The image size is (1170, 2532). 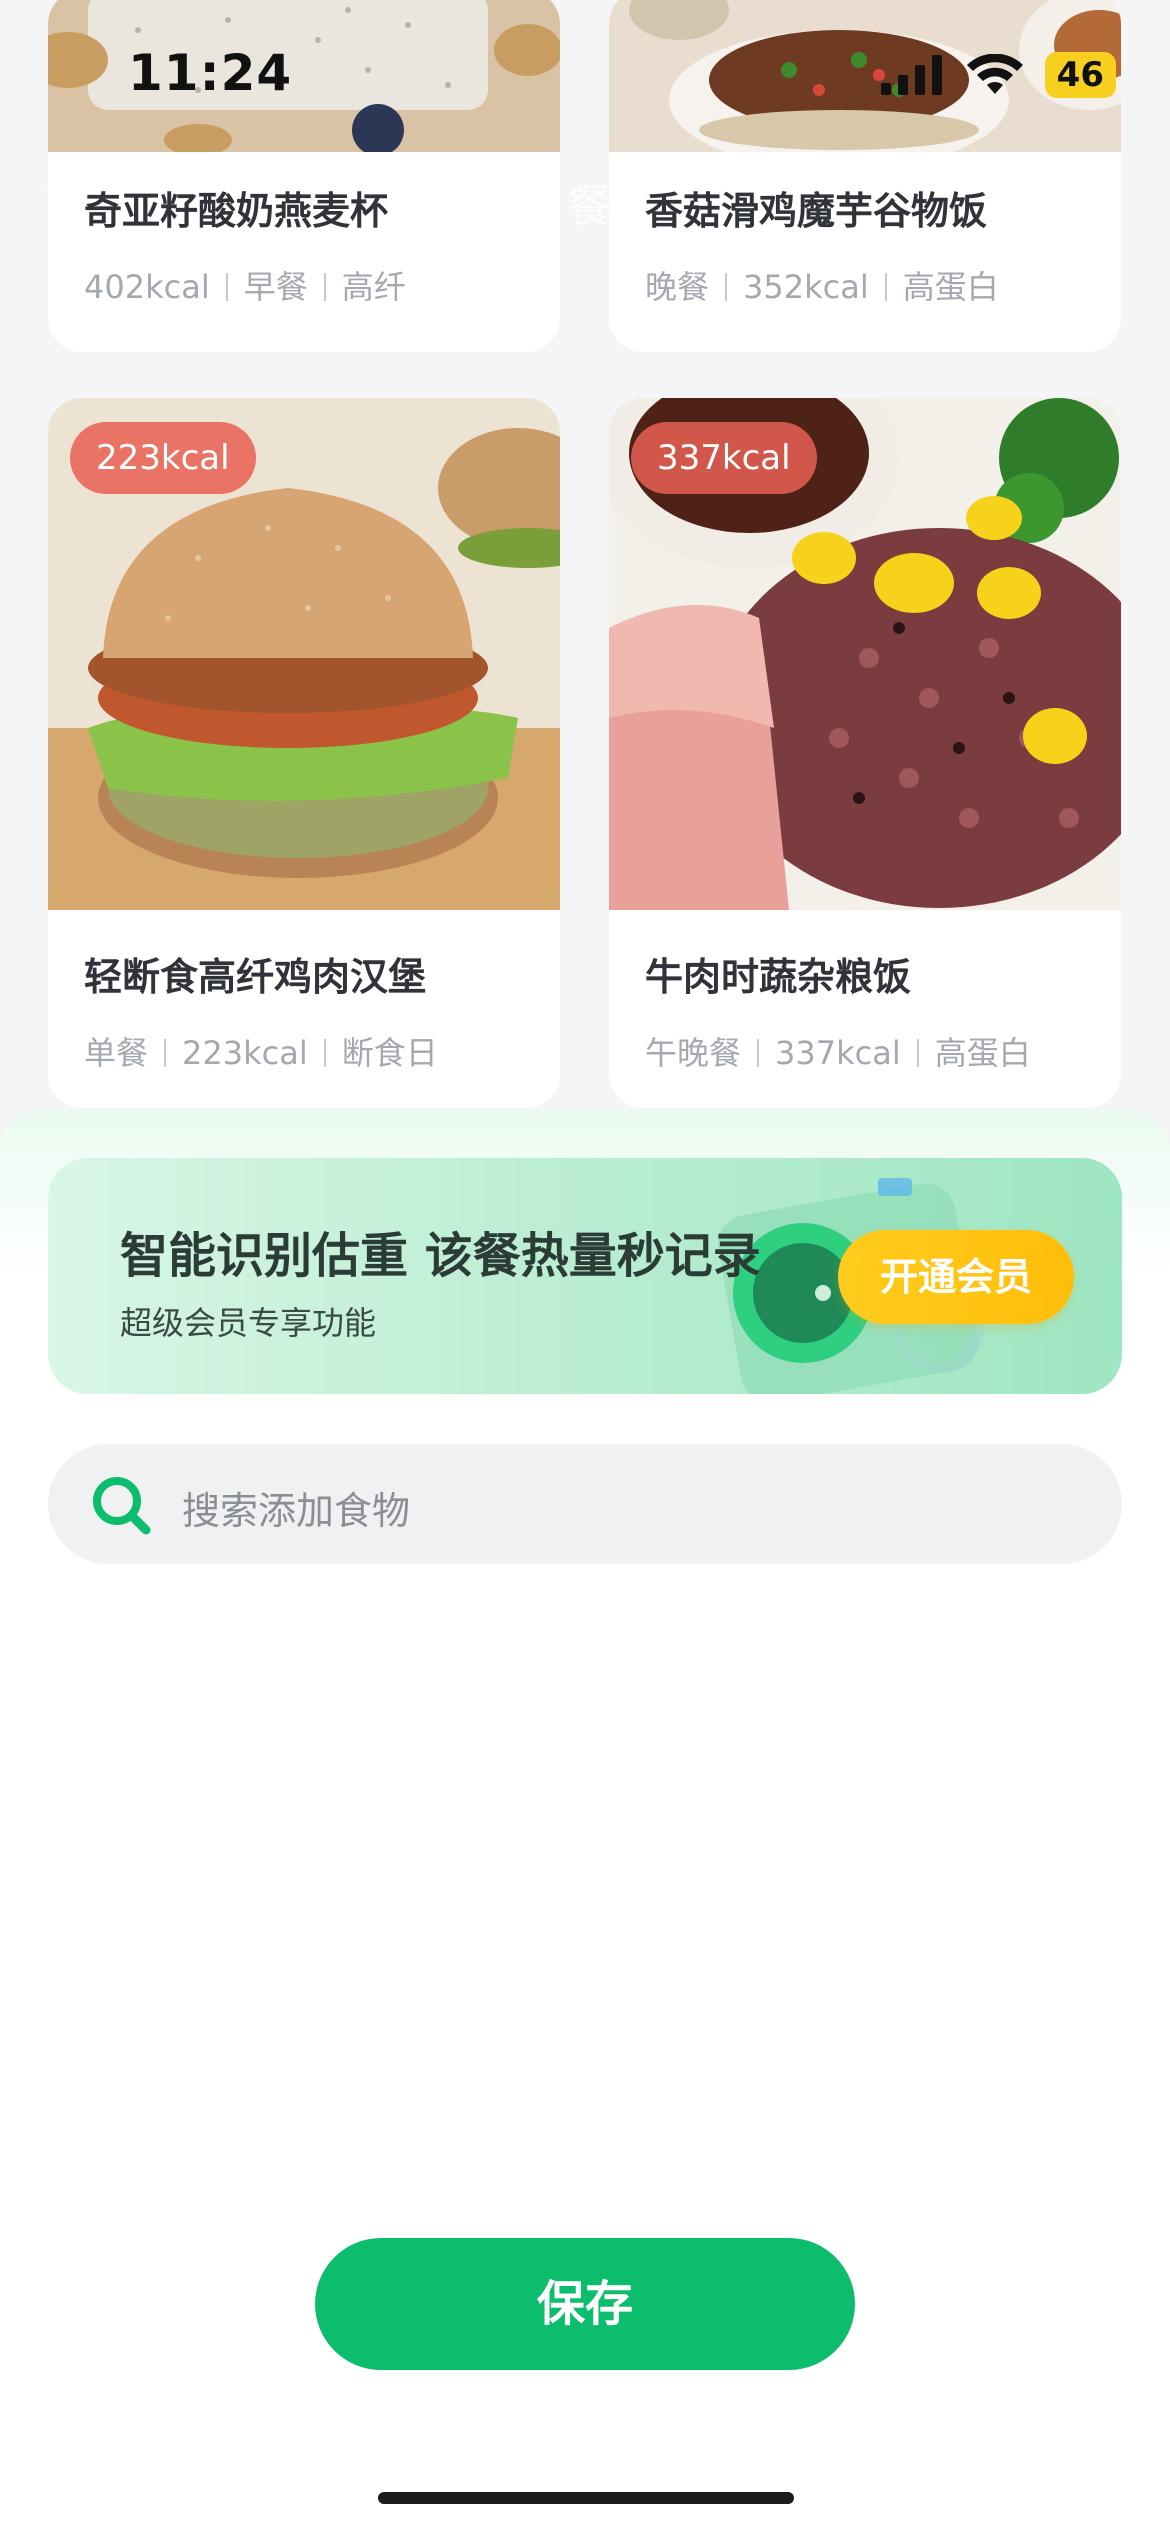 I want to click on save-button: 保存, so click(x=585, y=2304).